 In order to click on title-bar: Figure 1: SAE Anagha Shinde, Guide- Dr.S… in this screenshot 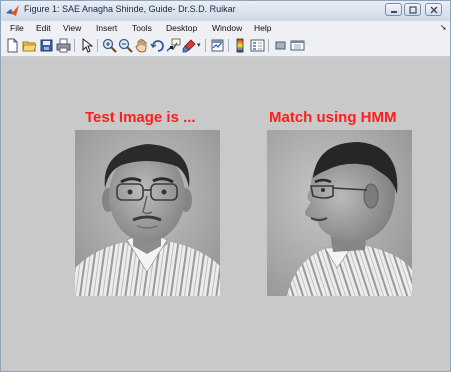, I will do `click(225, 11)`.